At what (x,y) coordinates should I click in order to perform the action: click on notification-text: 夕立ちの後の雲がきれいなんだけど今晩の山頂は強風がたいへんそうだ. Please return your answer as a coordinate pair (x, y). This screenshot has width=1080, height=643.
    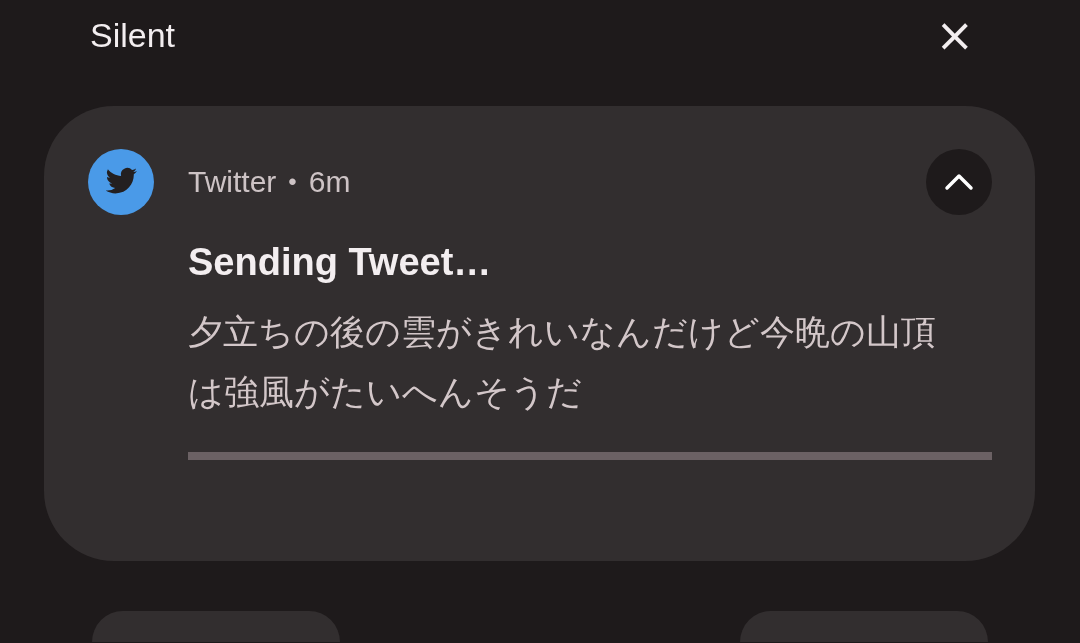
    Looking at the image, I should click on (562, 362).